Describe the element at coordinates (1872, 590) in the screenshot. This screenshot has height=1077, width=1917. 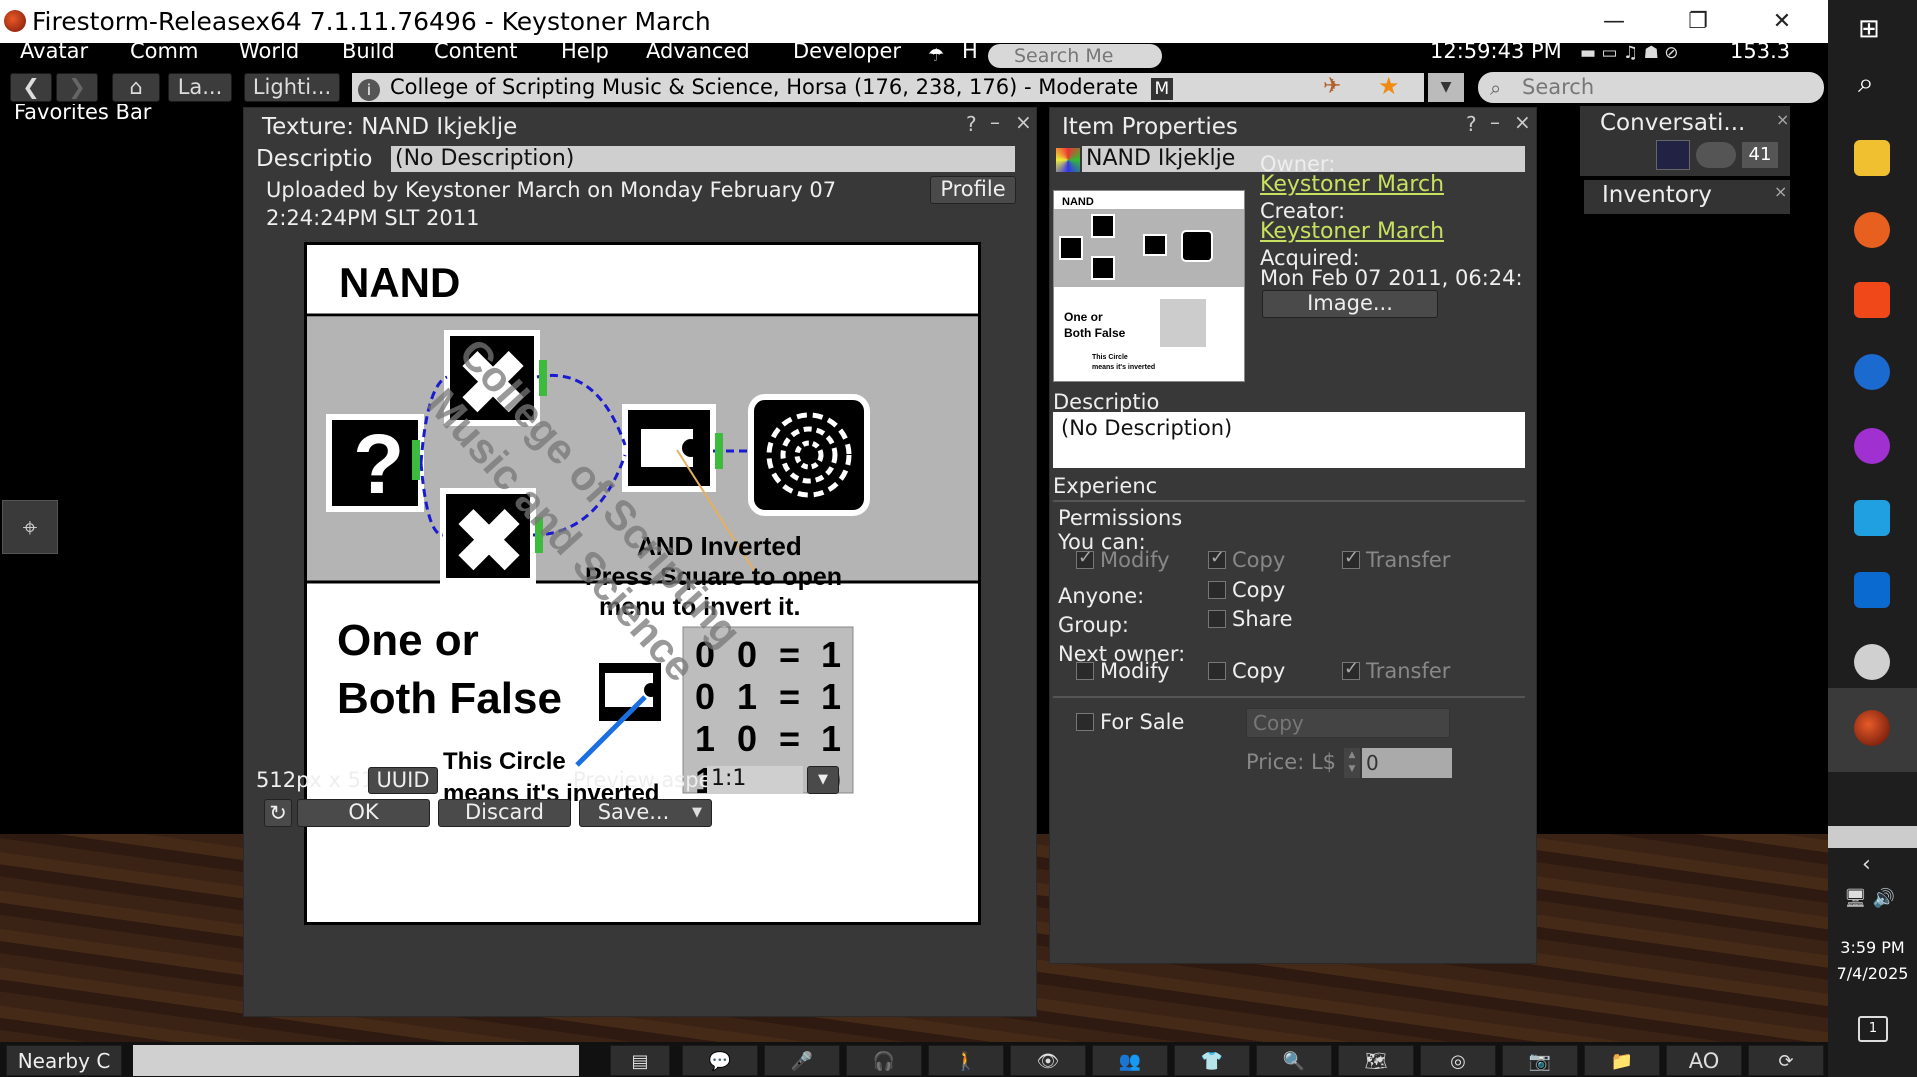
I see `vscode-icon` at that location.